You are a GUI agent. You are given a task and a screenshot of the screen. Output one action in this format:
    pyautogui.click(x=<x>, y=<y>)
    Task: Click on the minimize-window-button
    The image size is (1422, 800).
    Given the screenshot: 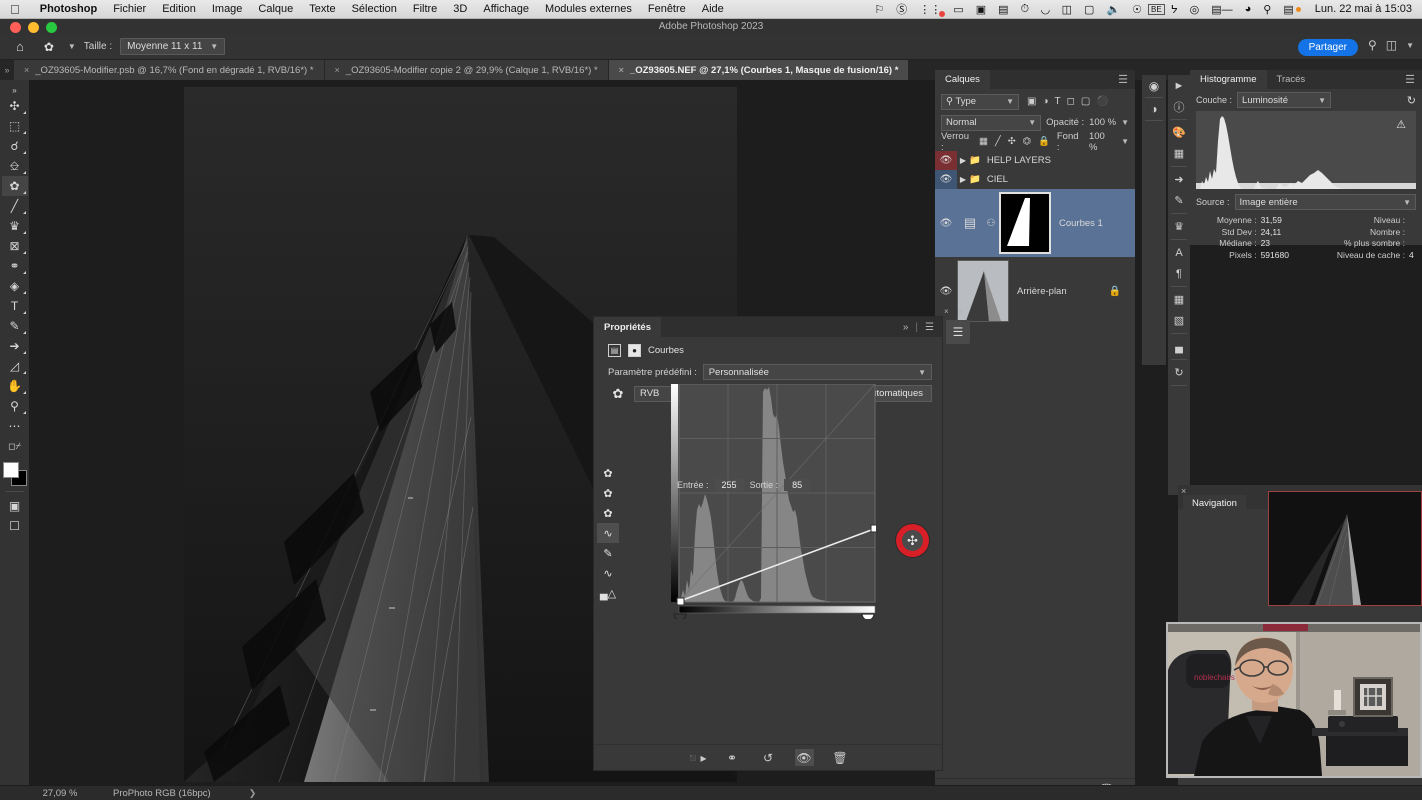 What is the action you would take?
    pyautogui.click(x=33, y=27)
    